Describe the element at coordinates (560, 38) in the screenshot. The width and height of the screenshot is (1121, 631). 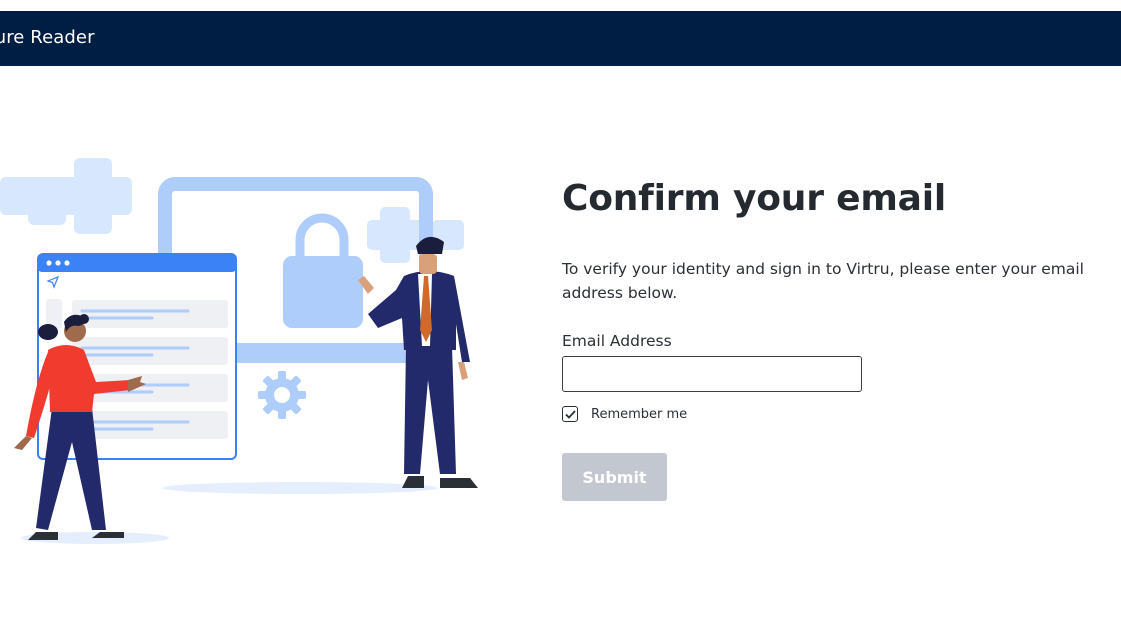
I see `app-header: Secure Reader` at that location.